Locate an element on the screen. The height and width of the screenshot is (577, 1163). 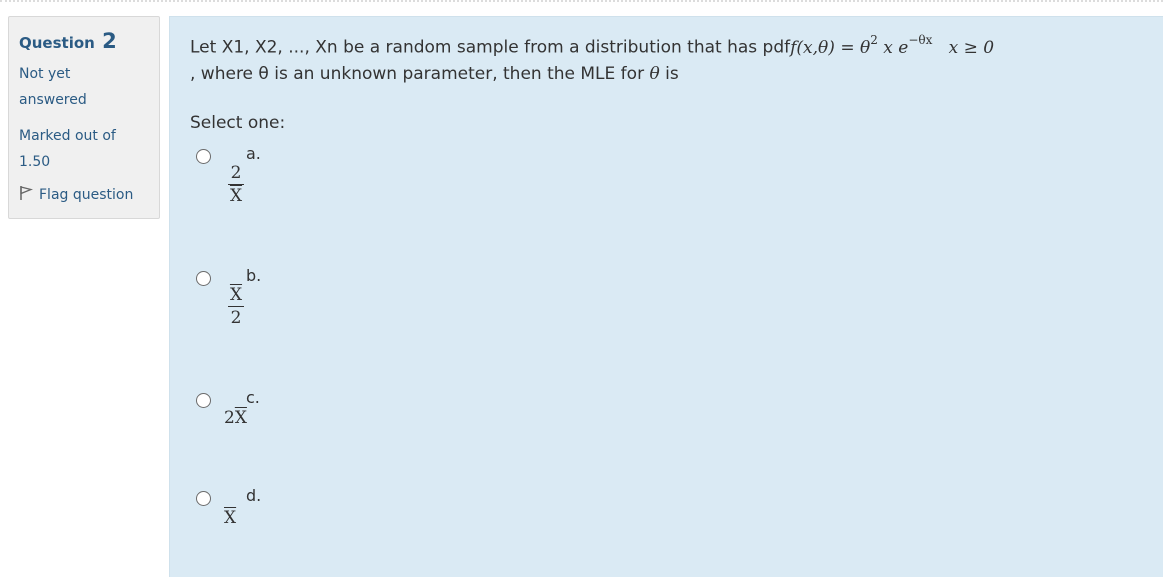
formula-exponent: −θx is located at coordinates (920, 40).